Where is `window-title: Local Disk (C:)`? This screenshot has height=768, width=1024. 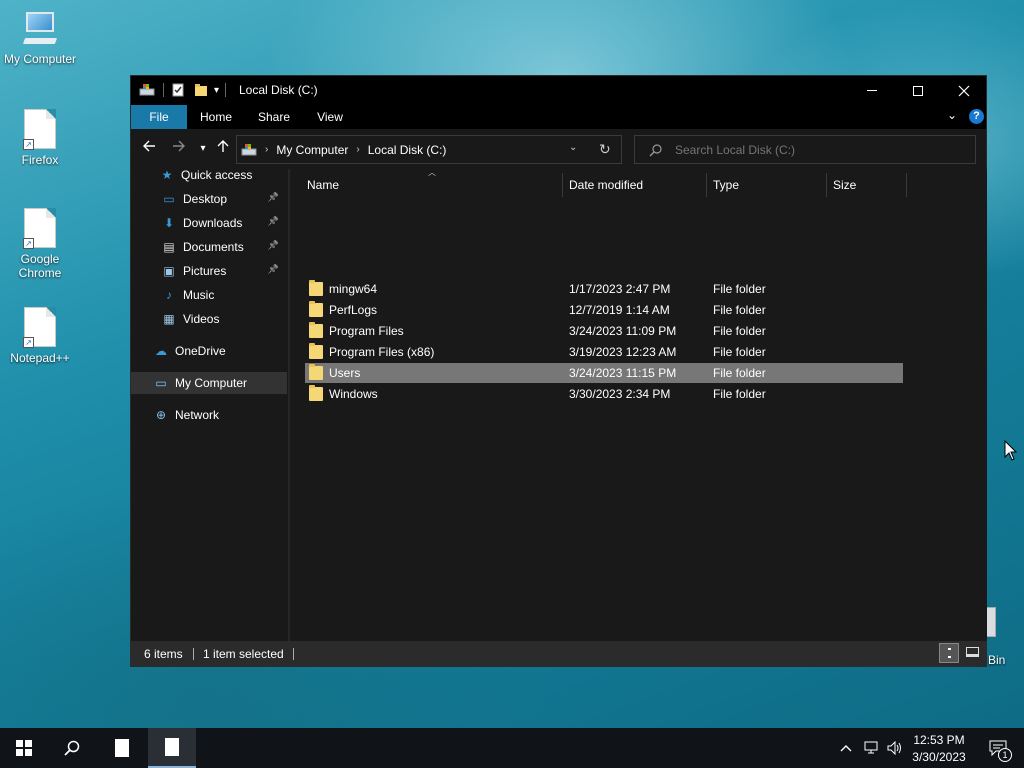 window-title: Local Disk (C:) is located at coordinates (278, 90).